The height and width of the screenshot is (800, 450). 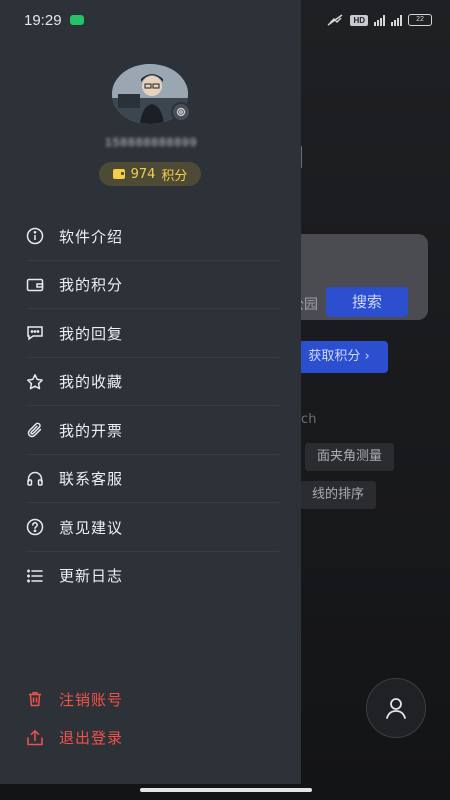 What do you see at coordinates (43, 20) in the screenshot?
I see `status-time: 19:29` at bounding box center [43, 20].